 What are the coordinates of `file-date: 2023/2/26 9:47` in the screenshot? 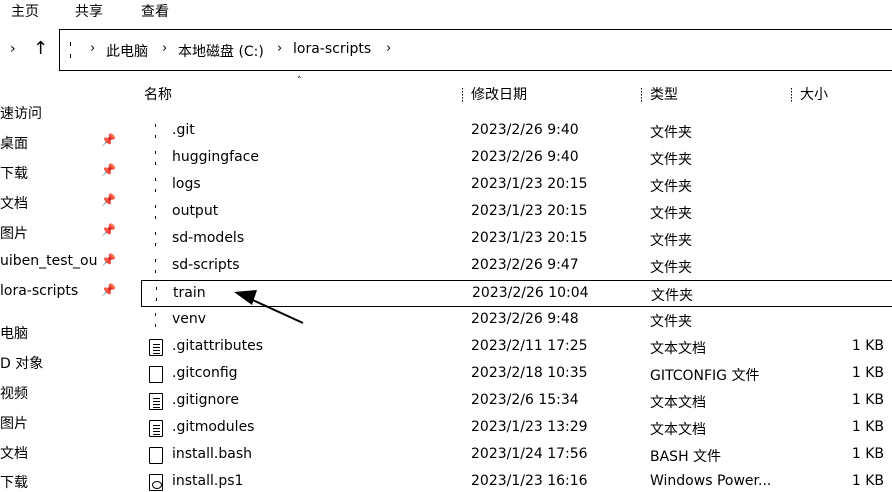 It's located at (525, 265).